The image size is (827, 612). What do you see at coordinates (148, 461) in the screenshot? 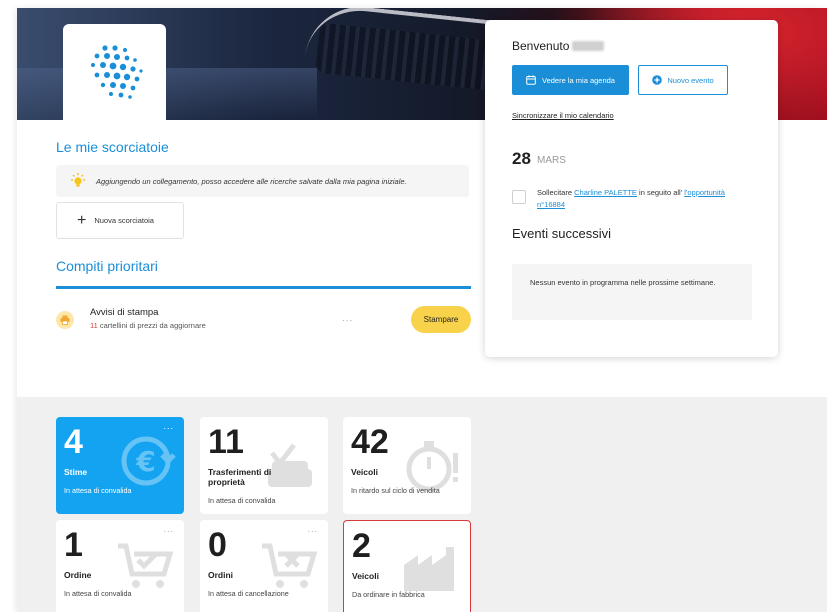
I see `euro-refresh-icon: €` at bounding box center [148, 461].